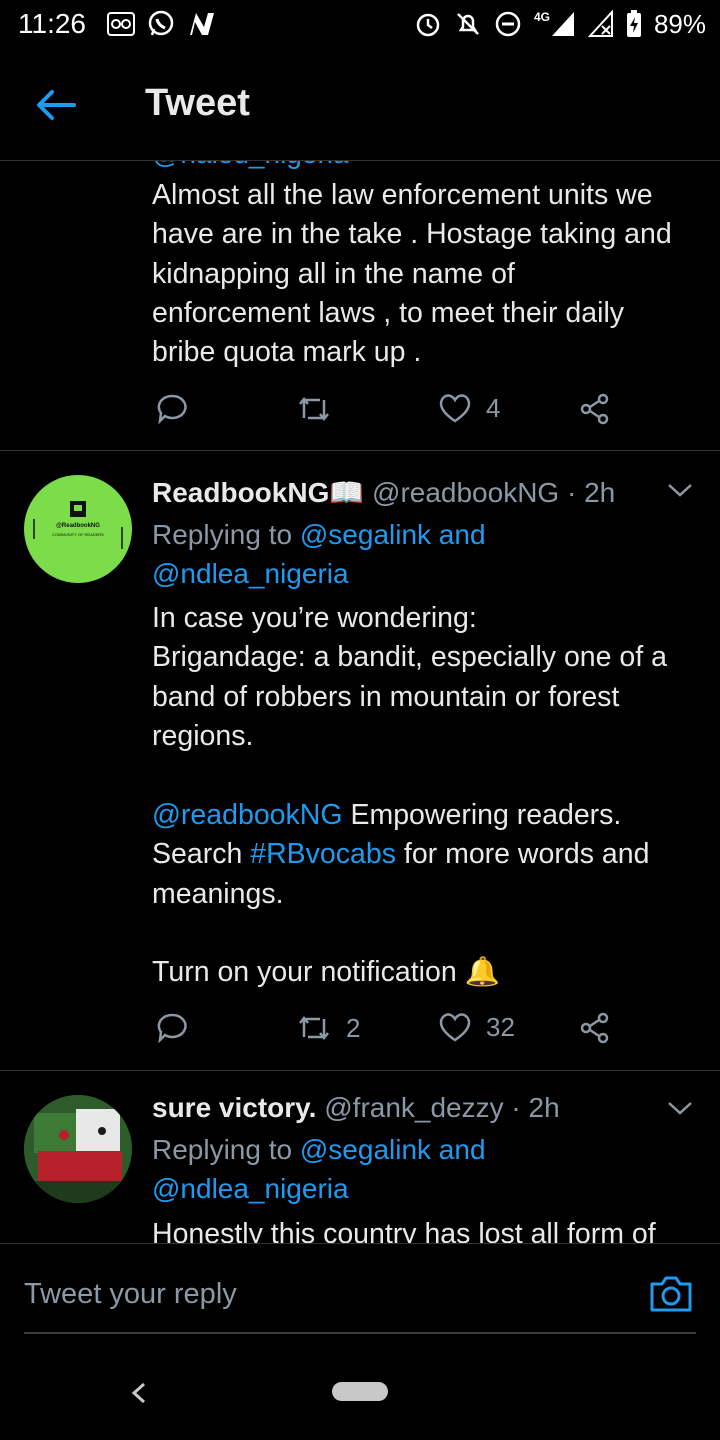 The height and width of the screenshot is (1440, 720). I want to click on avatar-label: @ReadbookNG, so click(78, 526).